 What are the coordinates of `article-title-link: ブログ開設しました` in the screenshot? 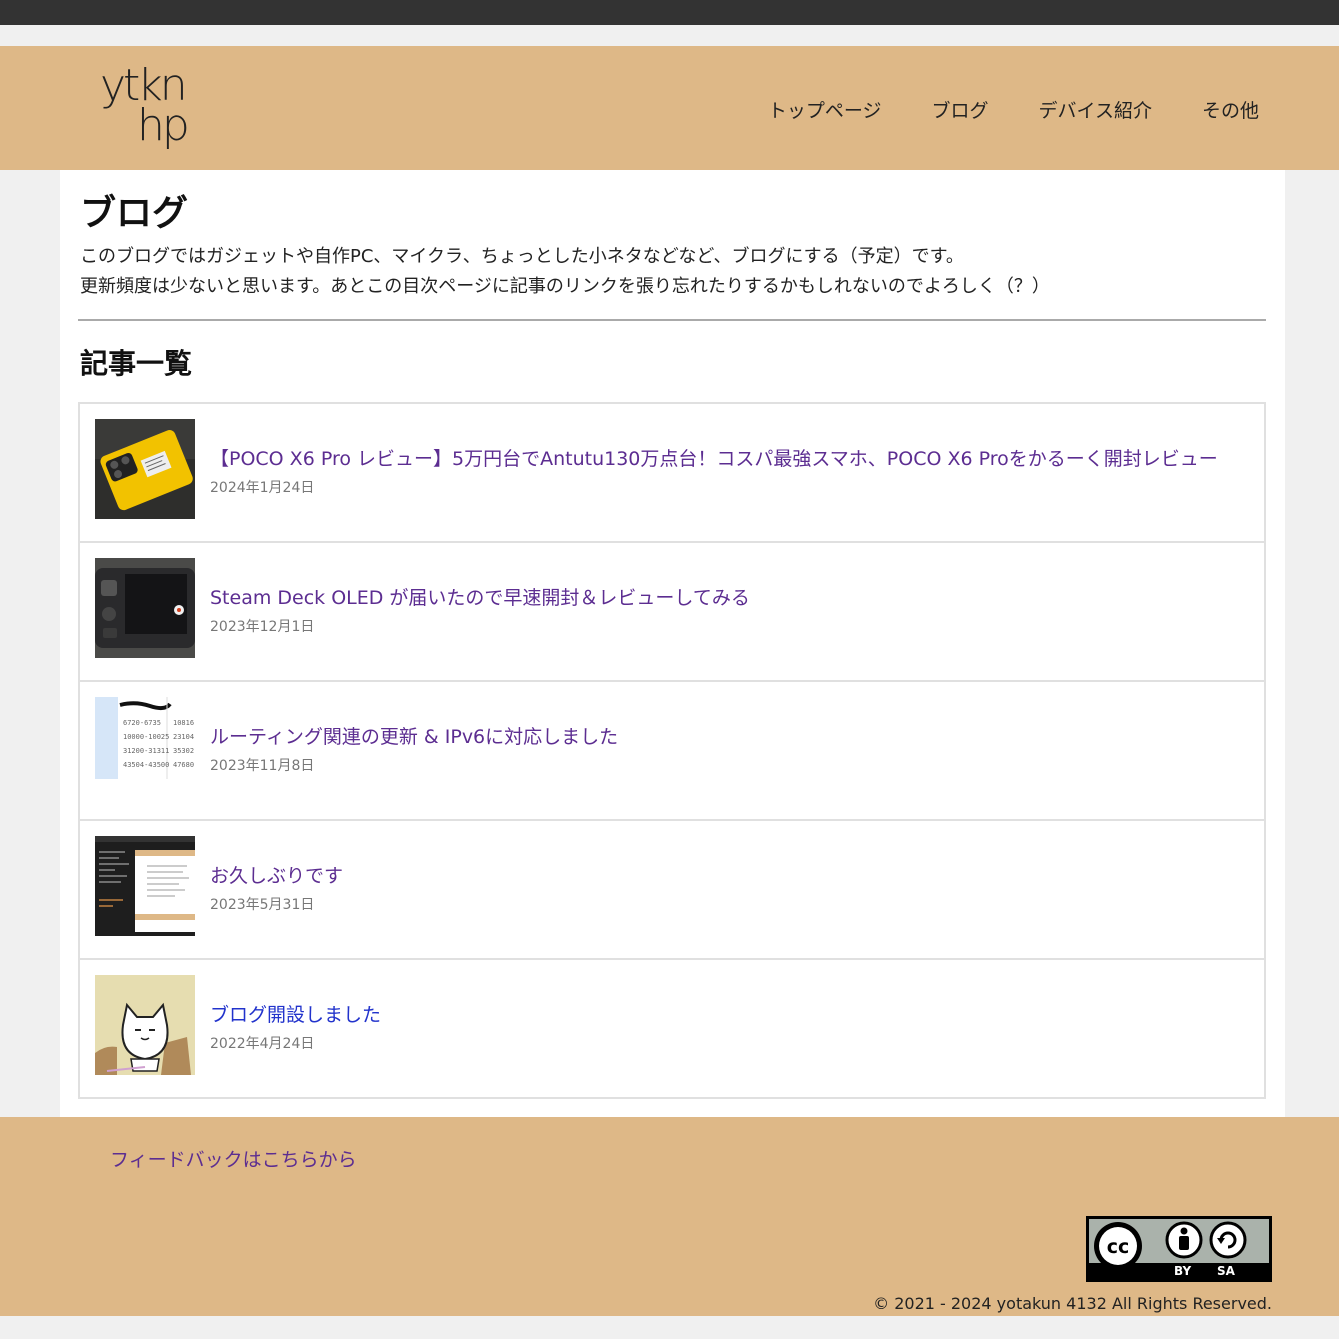 It's located at (295, 1013).